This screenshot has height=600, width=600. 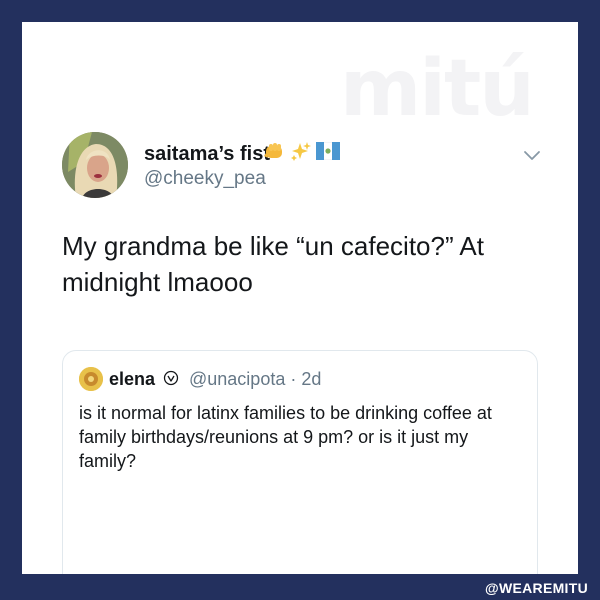 I want to click on chevron-down-icon, so click(x=532, y=155).